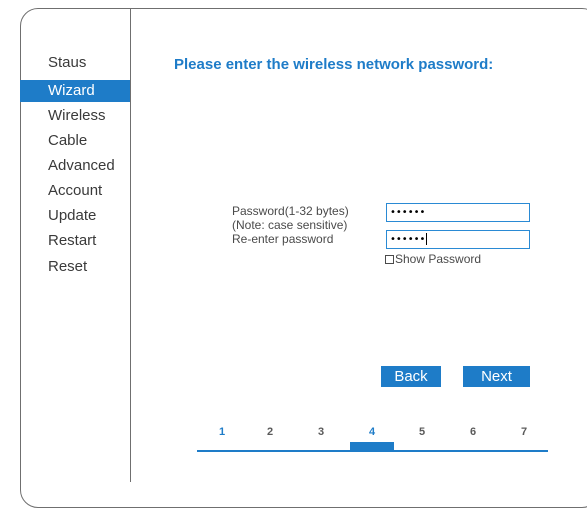  Describe the element at coordinates (75, 63) in the screenshot. I see `sidebar-item-staus: Staus` at that location.